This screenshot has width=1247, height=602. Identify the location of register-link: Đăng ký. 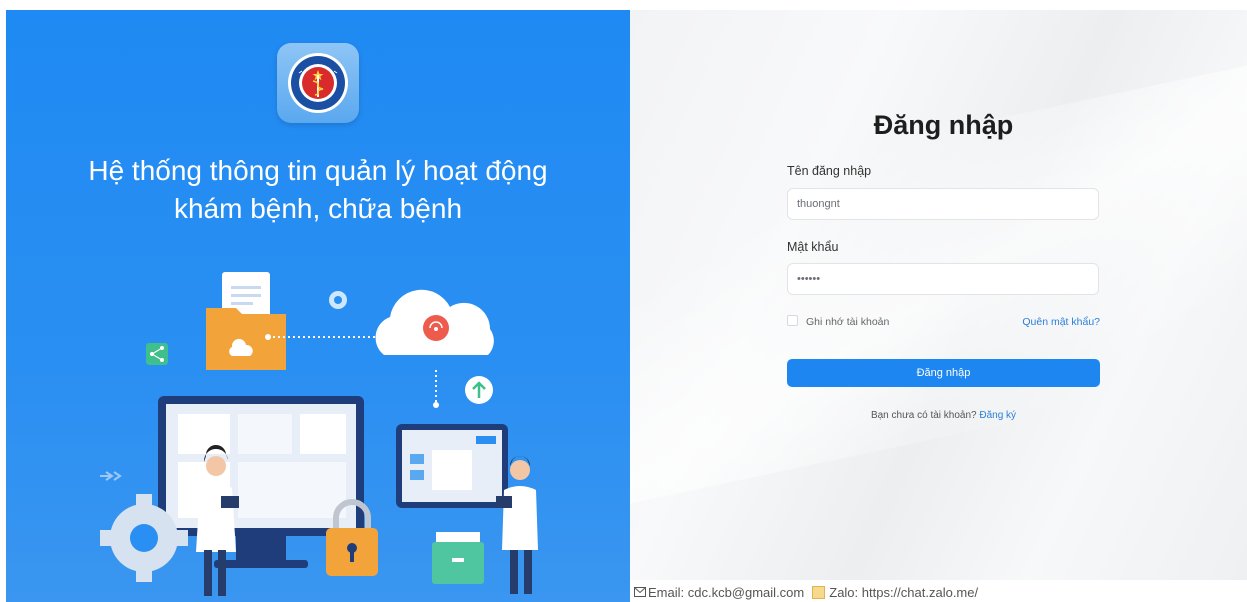
(997, 415).